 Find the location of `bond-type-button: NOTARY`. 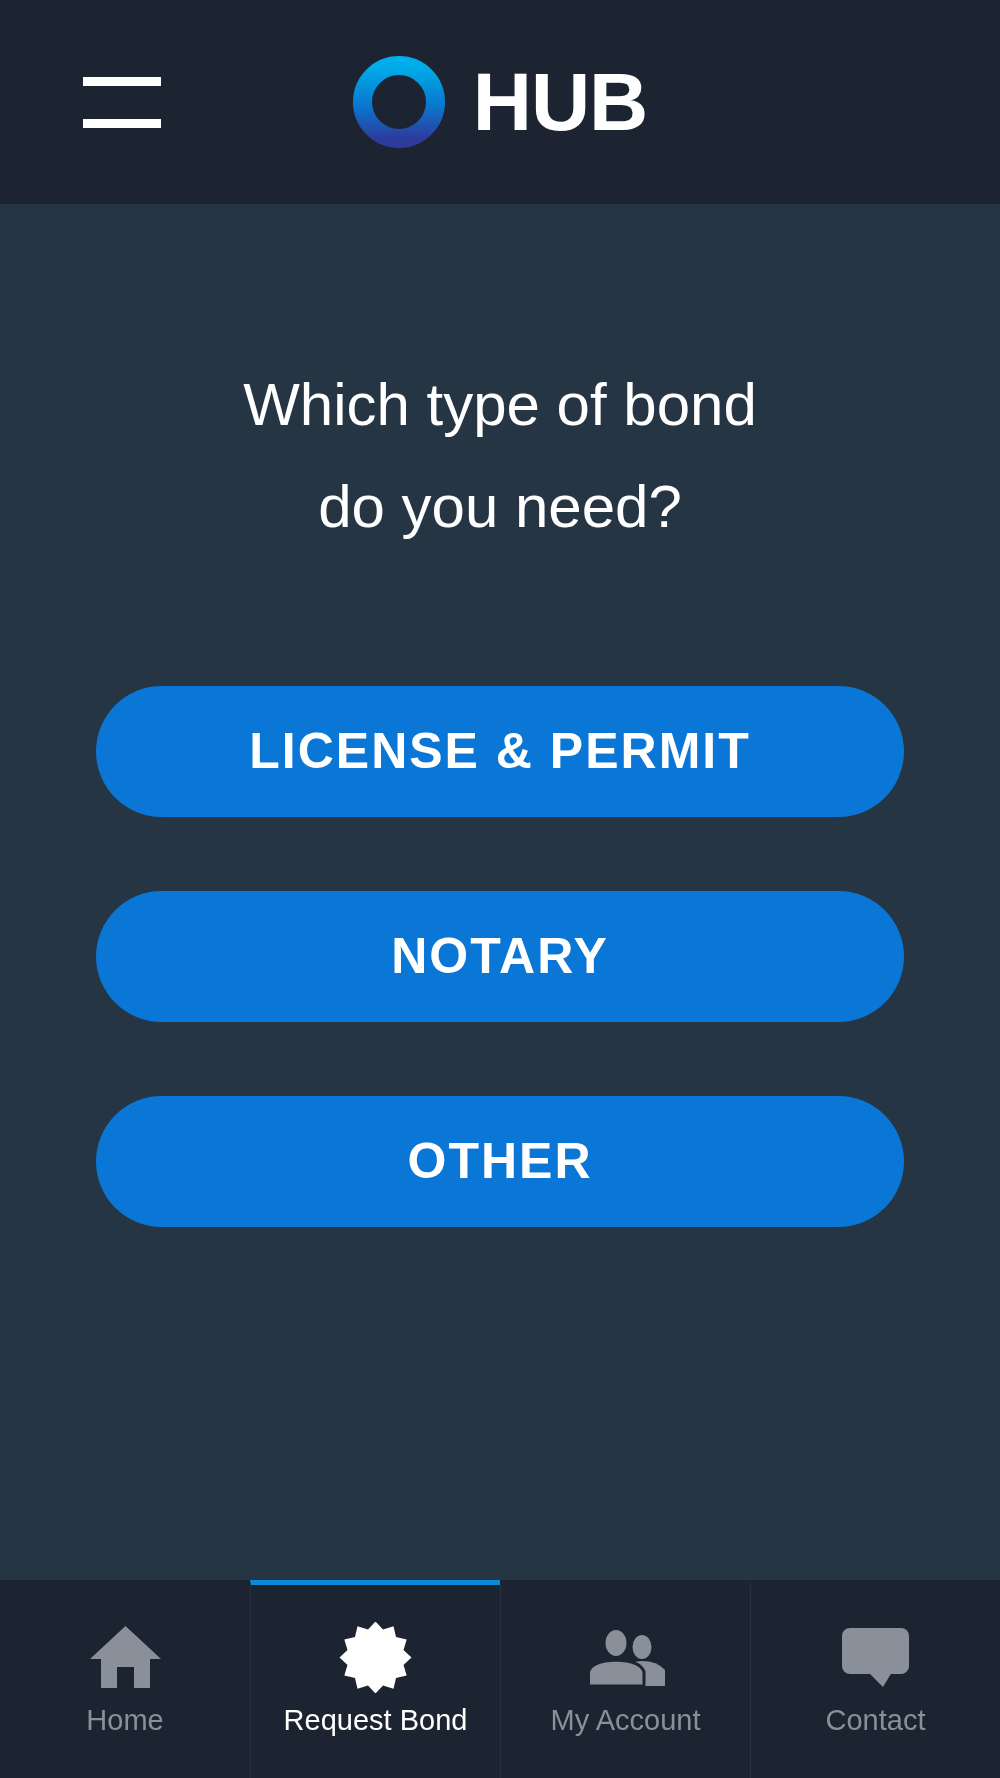

bond-type-button: NOTARY is located at coordinates (500, 956).